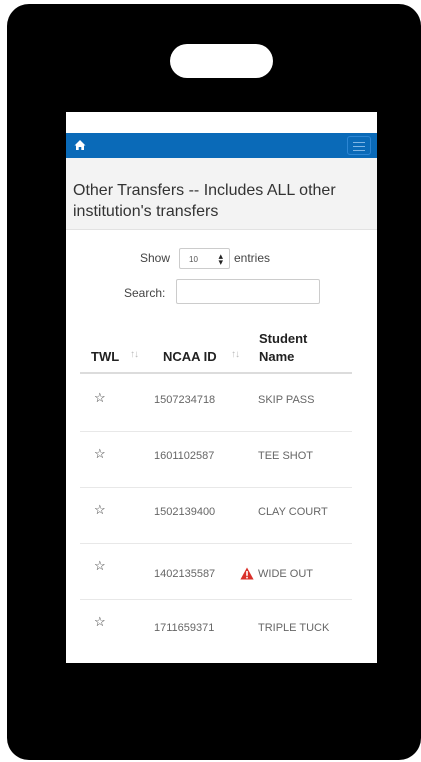  I want to click on search-input, so click(248, 291).